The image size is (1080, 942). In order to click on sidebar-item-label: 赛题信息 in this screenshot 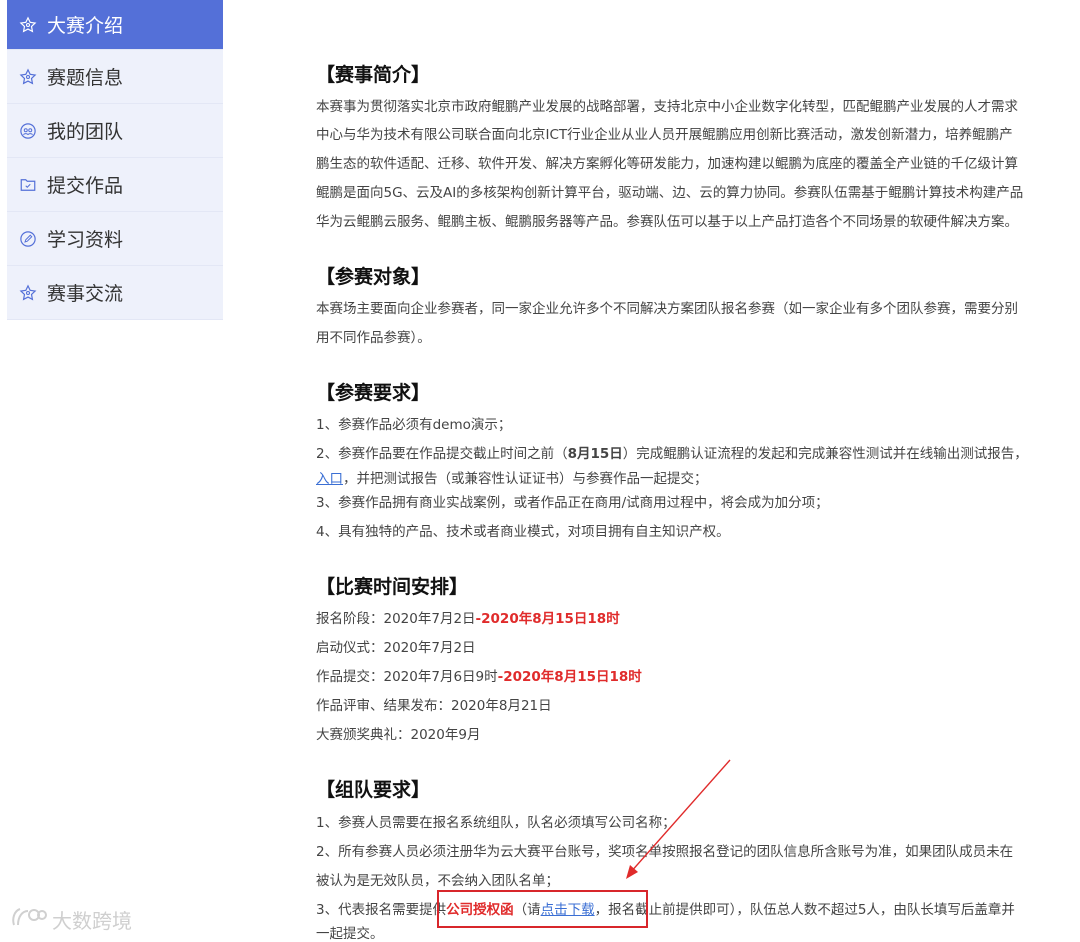, I will do `click(85, 78)`.